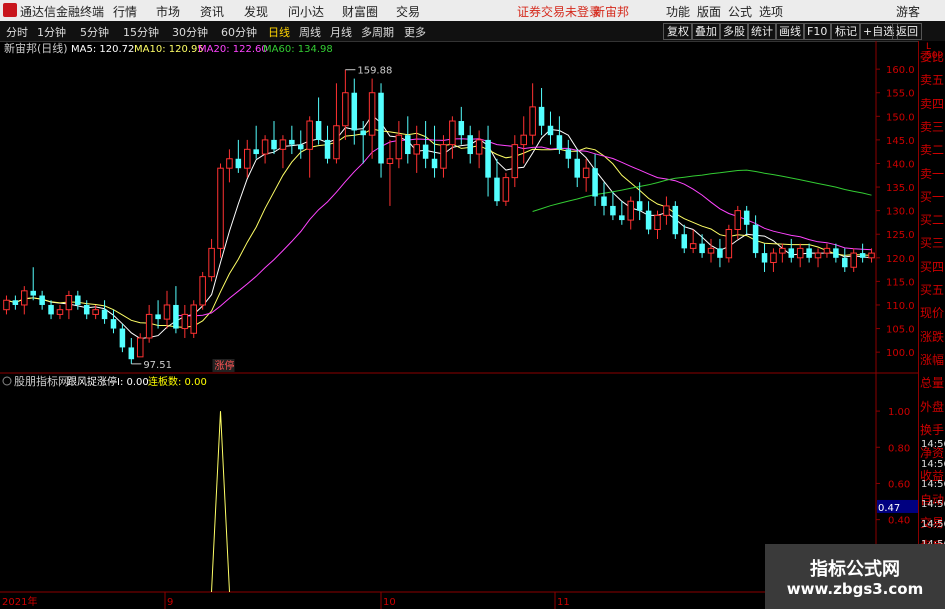 Image resolution: width=945 pixels, height=609 pixels. Describe the element at coordinates (298, 49) in the screenshot. I see `ma60-label: MA60: 134.98` at that location.